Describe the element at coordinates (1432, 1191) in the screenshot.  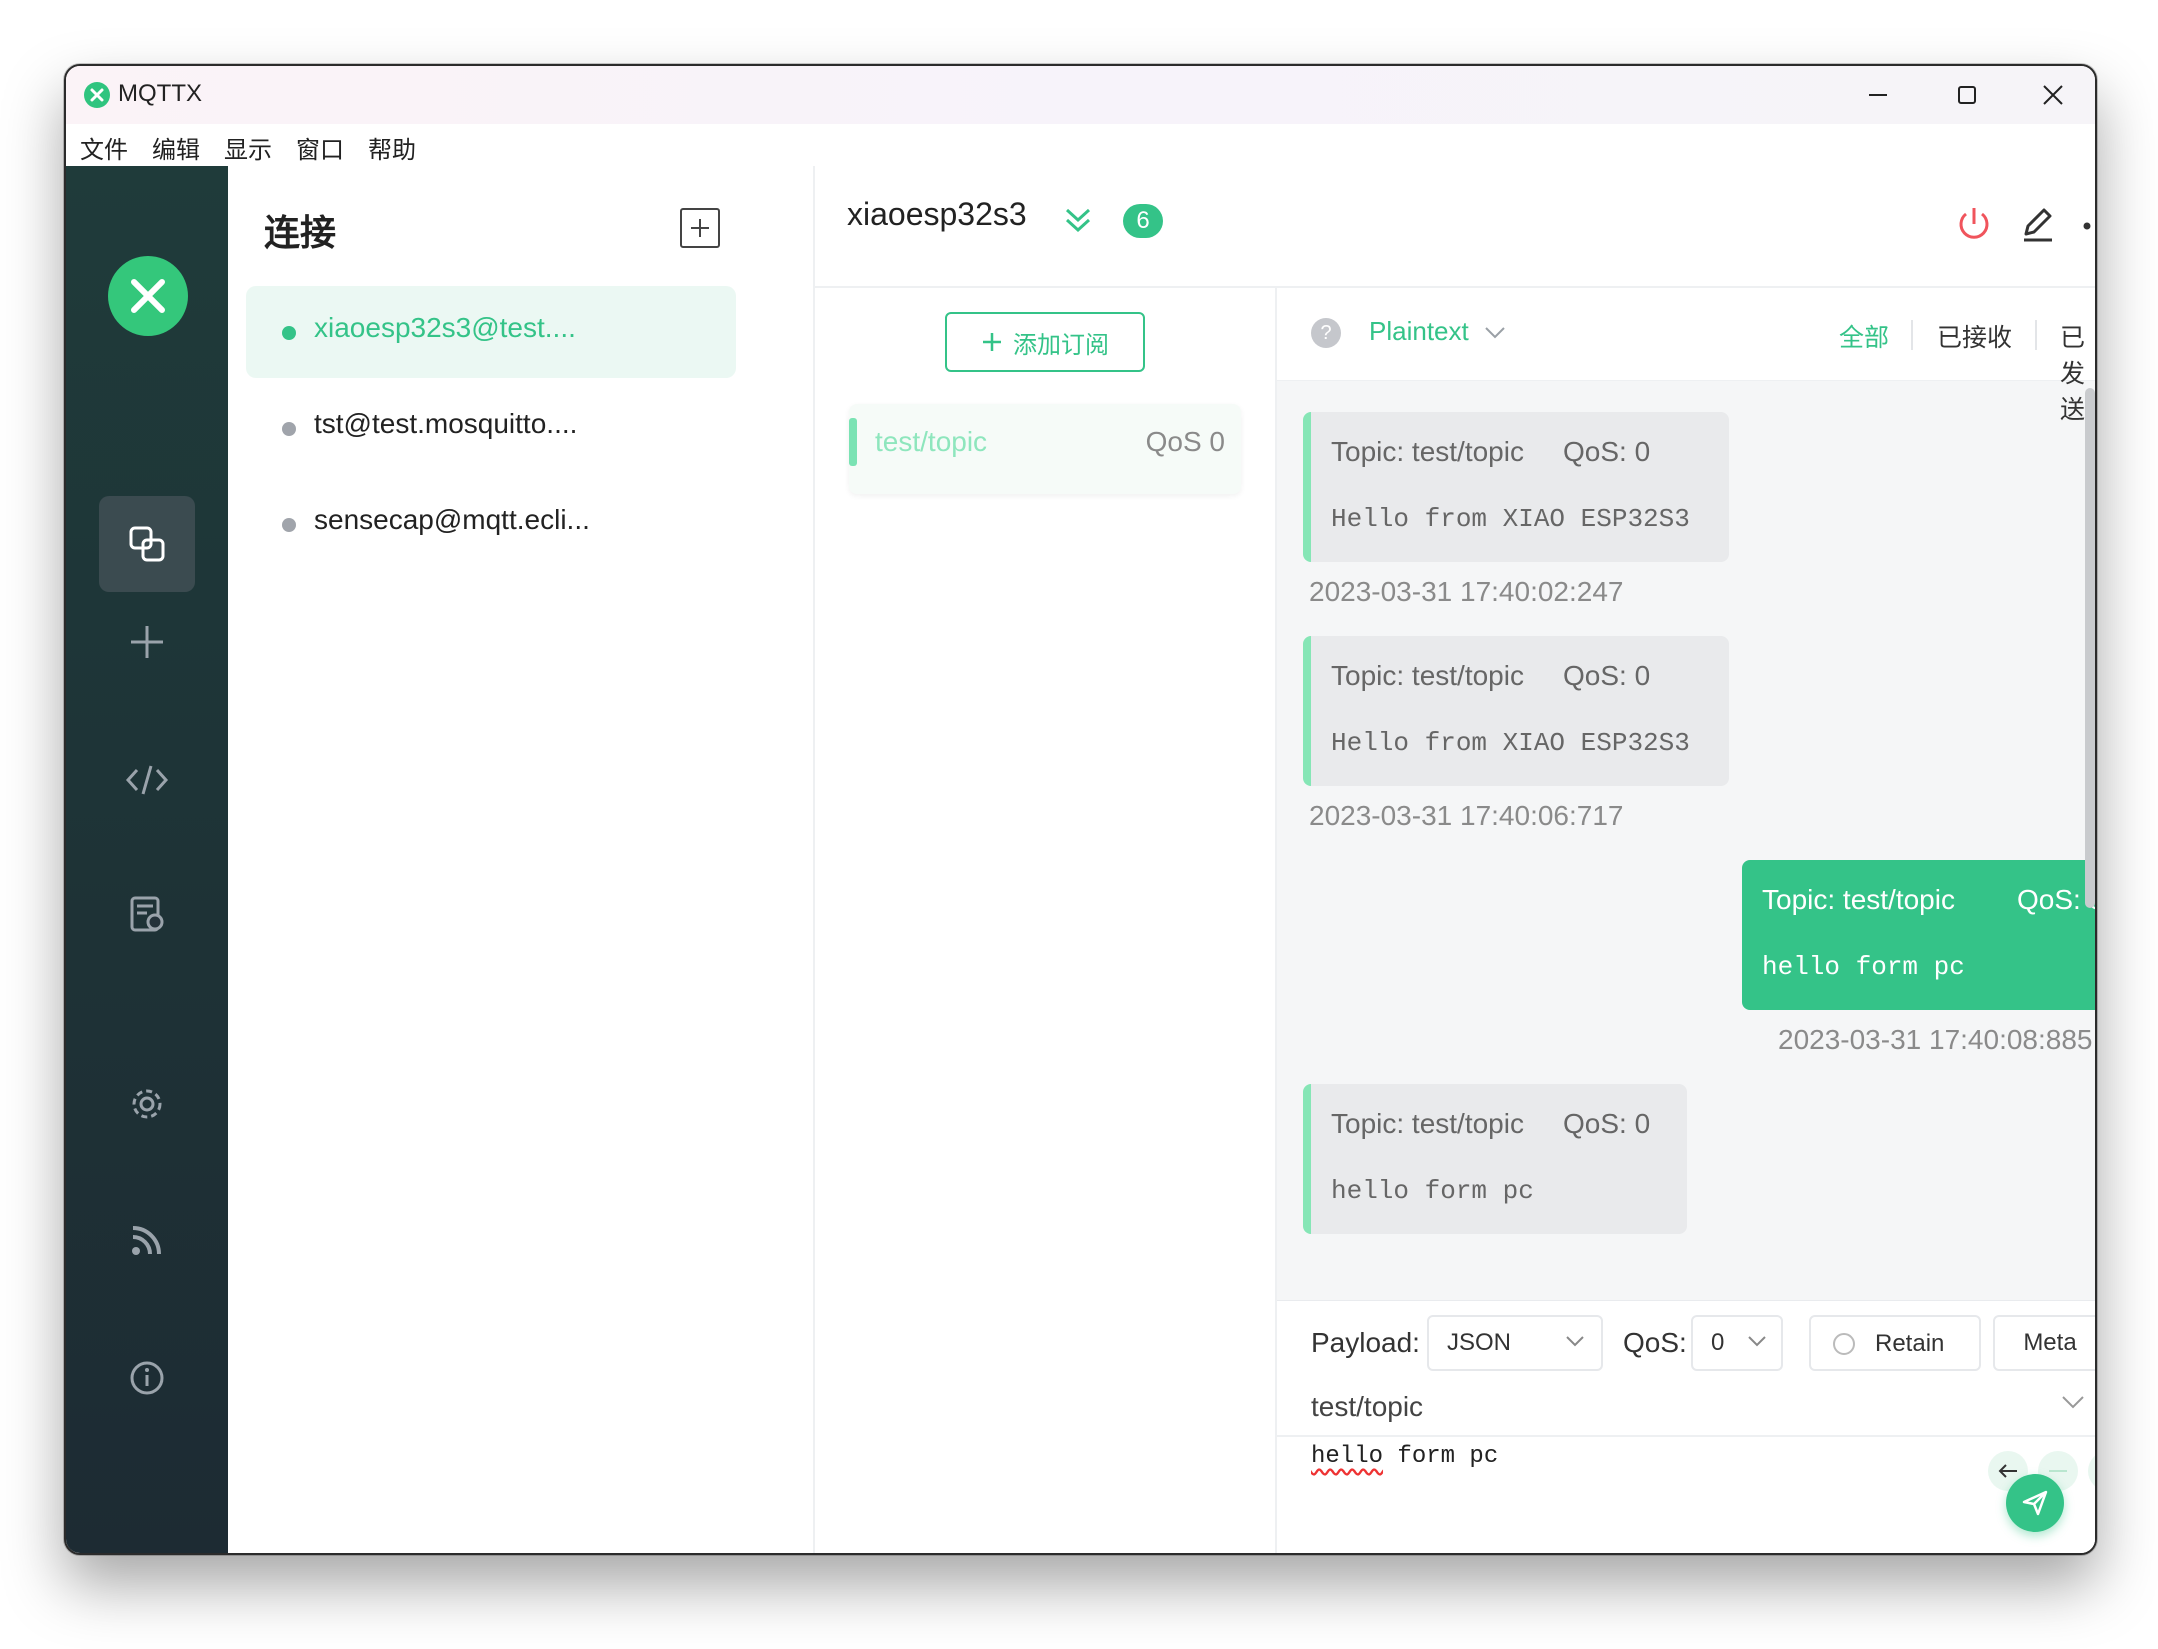
I see `message-payload: hello form pc` at that location.